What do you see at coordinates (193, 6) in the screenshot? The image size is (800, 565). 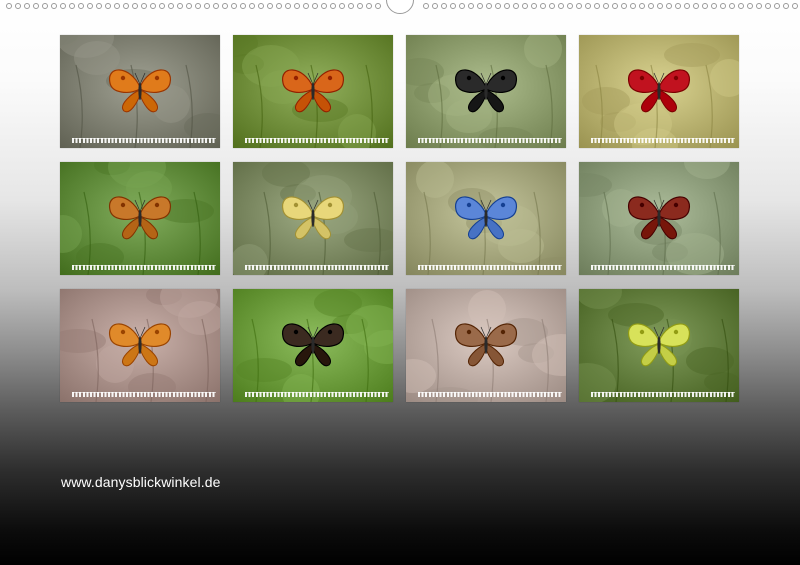 I see `binding-rings-left` at bounding box center [193, 6].